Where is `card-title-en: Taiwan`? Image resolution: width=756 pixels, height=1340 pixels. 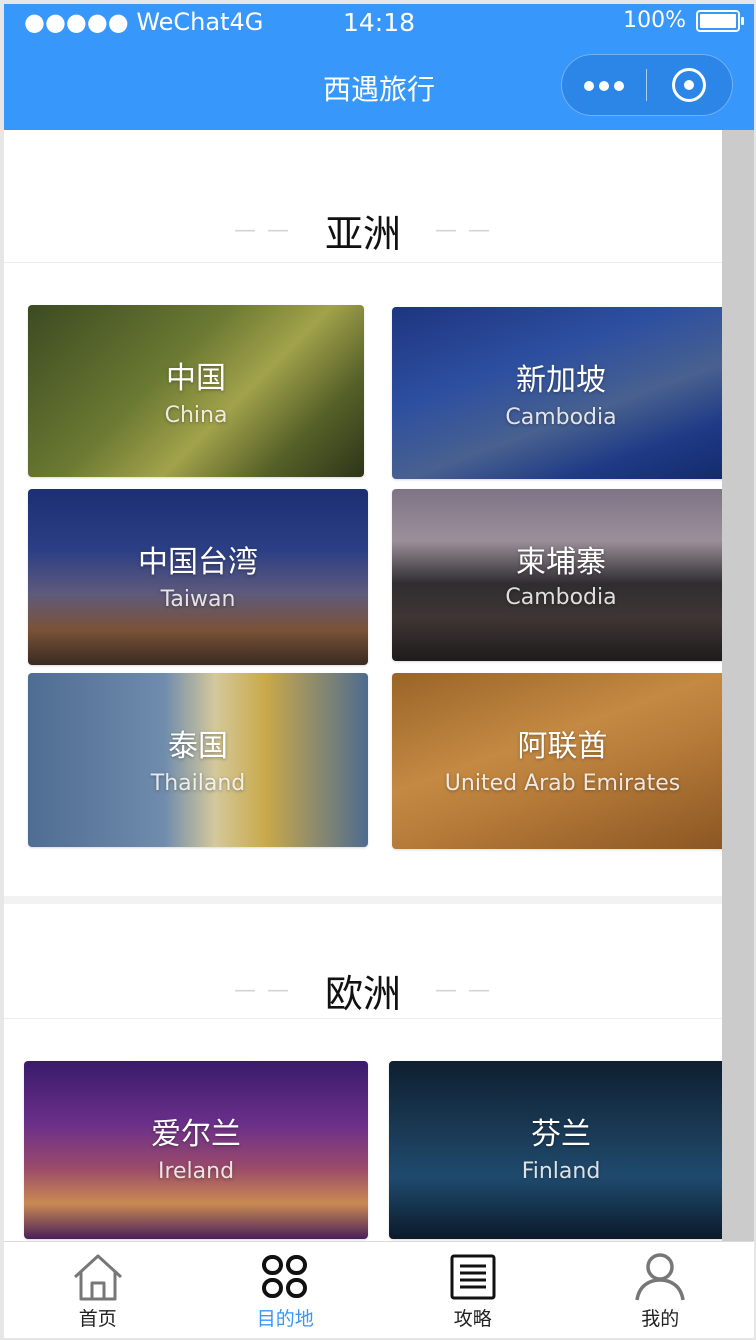 card-title-en: Taiwan is located at coordinates (198, 599).